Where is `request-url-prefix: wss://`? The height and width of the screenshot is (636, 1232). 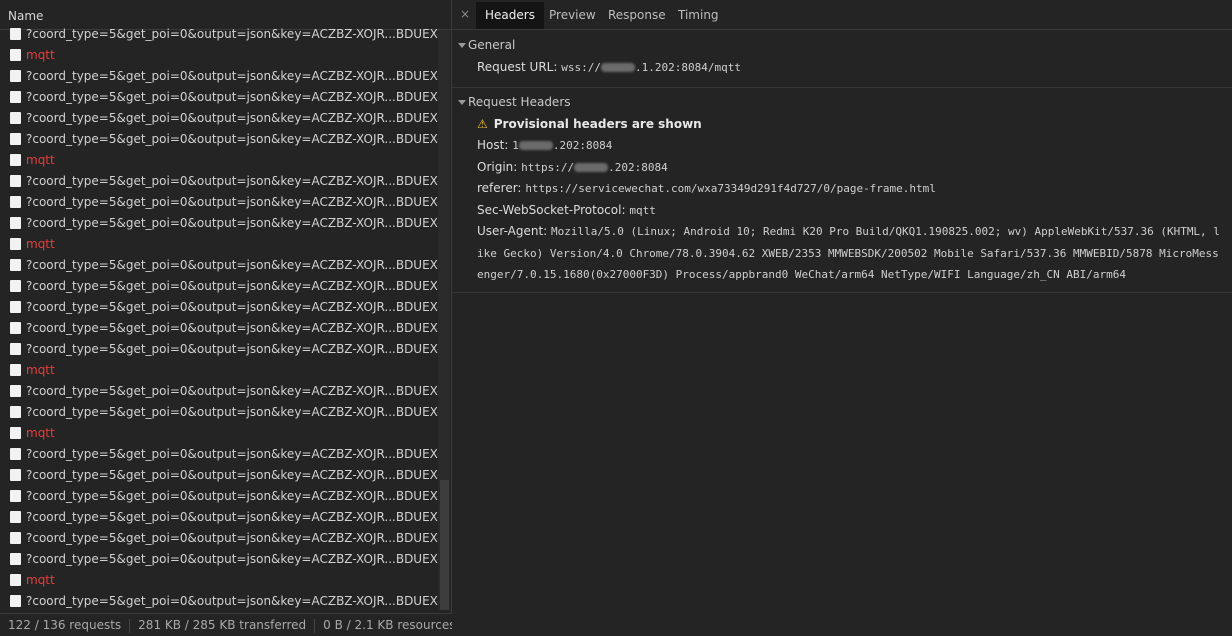 request-url-prefix: wss:// is located at coordinates (581, 67).